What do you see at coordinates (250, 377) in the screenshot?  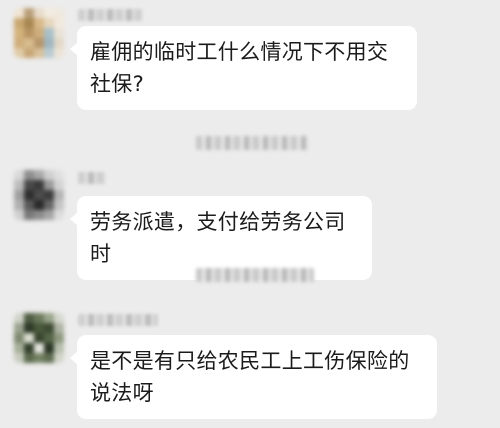 I see `message-text: 是不是有只给农民工上工伤保险的说法呀` at bounding box center [250, 377].